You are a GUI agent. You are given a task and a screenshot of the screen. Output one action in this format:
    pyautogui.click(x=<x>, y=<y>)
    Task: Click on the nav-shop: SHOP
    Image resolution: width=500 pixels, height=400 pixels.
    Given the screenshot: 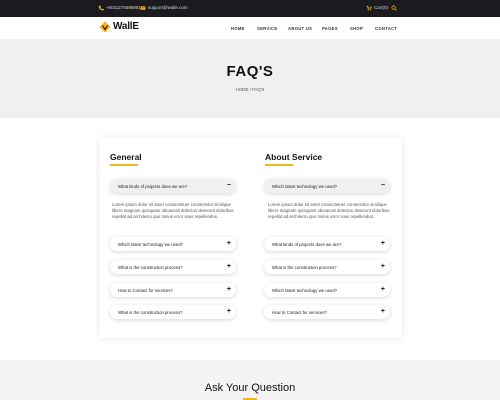 What is the action you would take?
    pyautogui.click(x=356, y=28)
    